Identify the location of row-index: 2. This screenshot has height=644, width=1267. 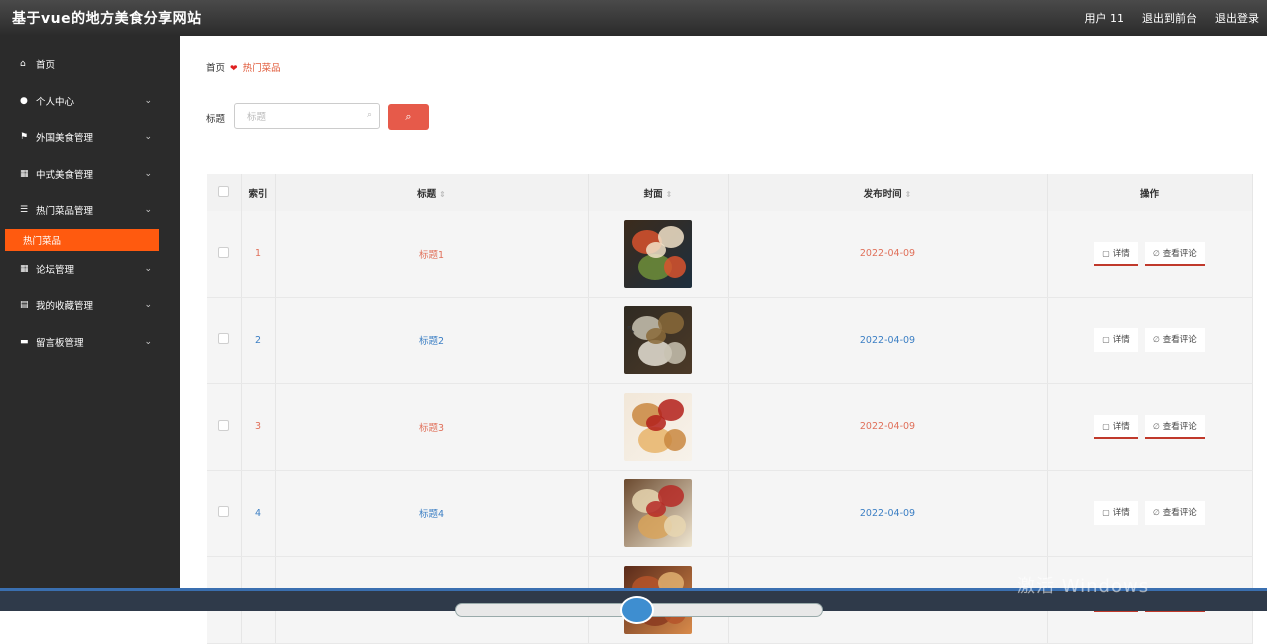
(258, 340).